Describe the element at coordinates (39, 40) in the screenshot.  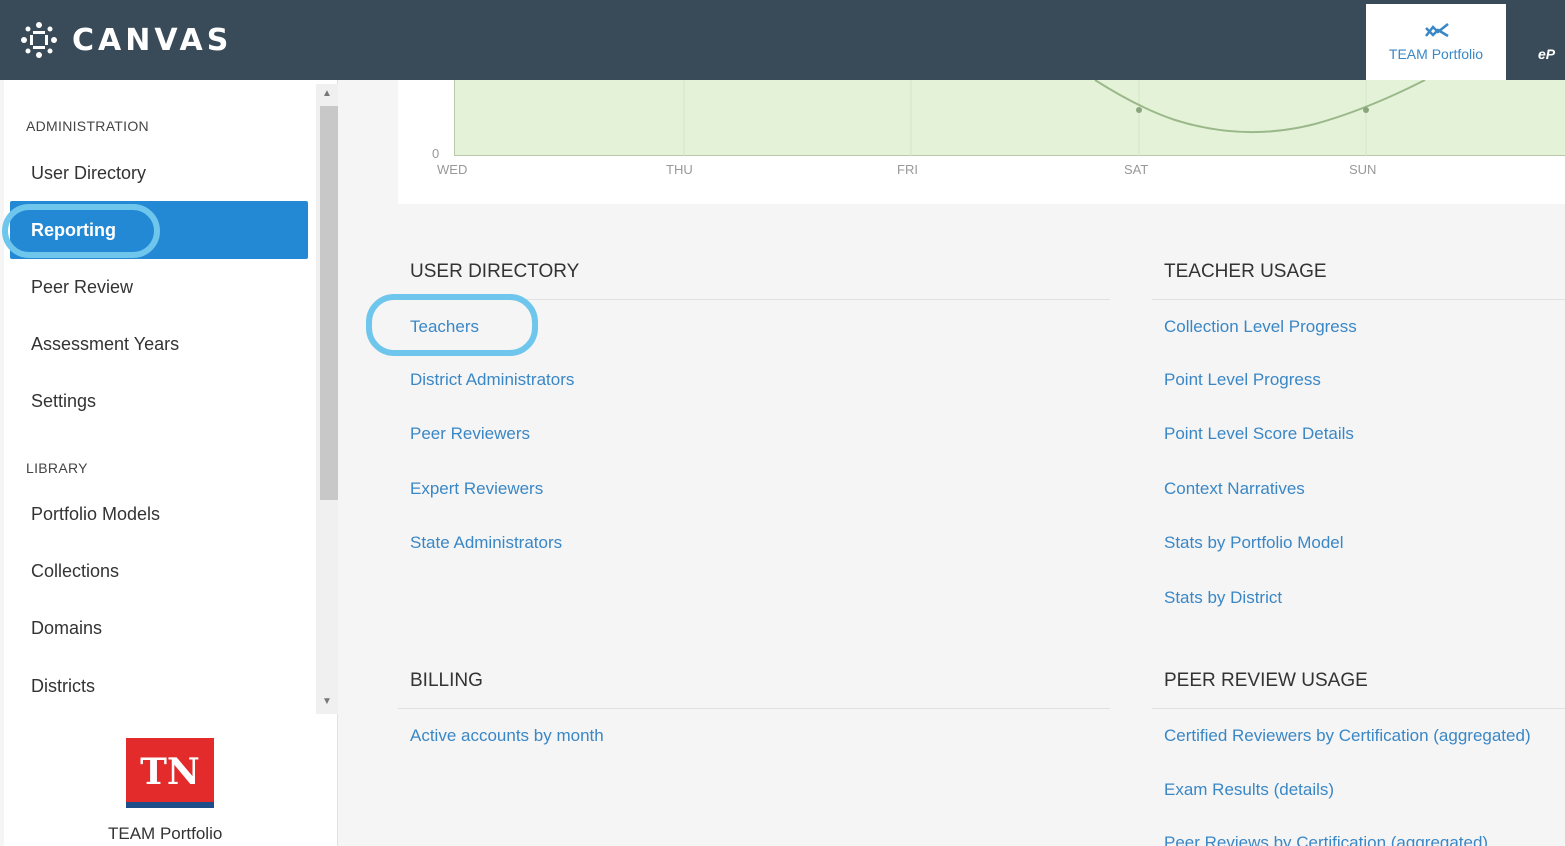
I see `canvas-logo-icon` at that location.